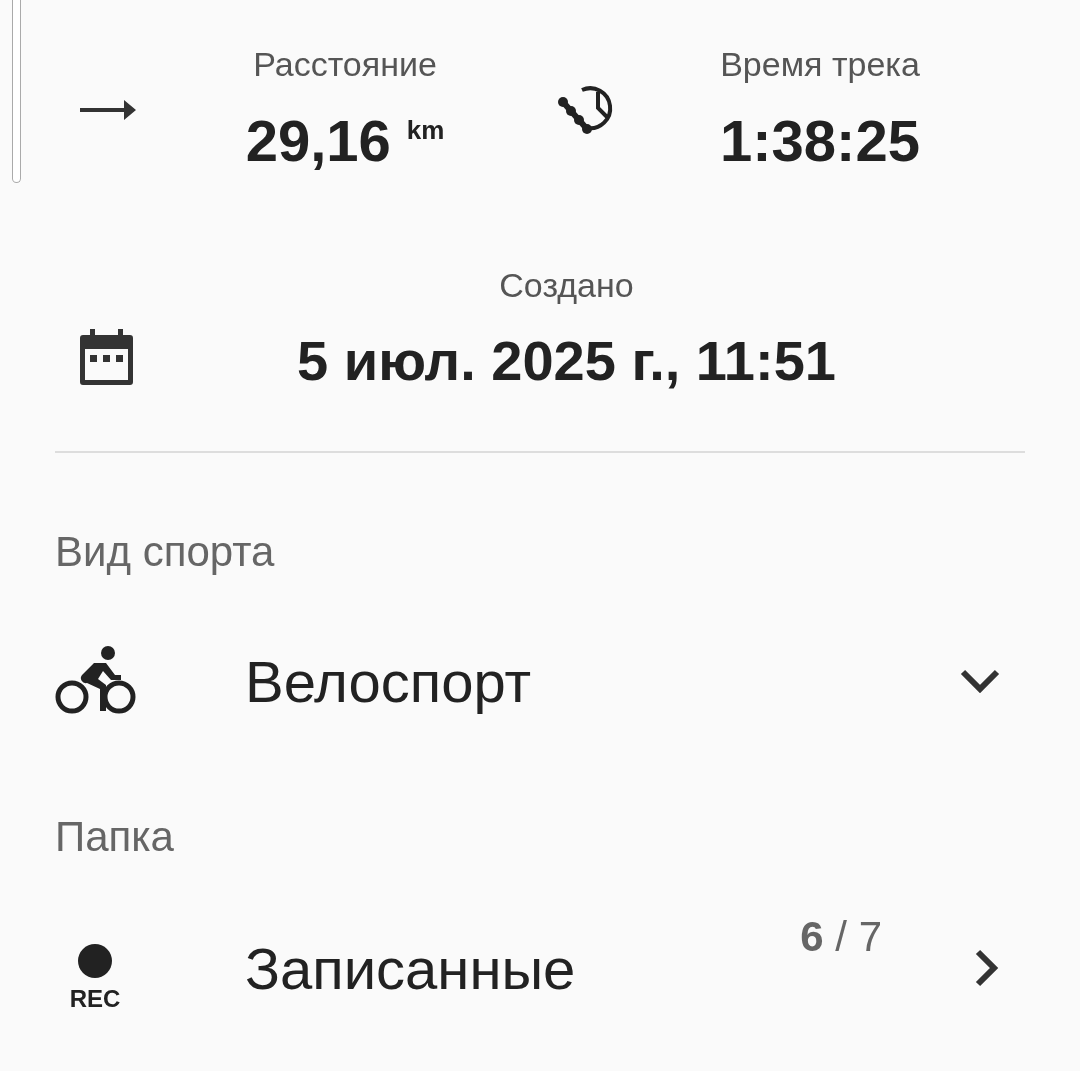 The width and height of the screenshot is (1080, 1071). Describe the element at coordinates (114, 837) in the screenshot. I see `section-label: Папка` at that location.